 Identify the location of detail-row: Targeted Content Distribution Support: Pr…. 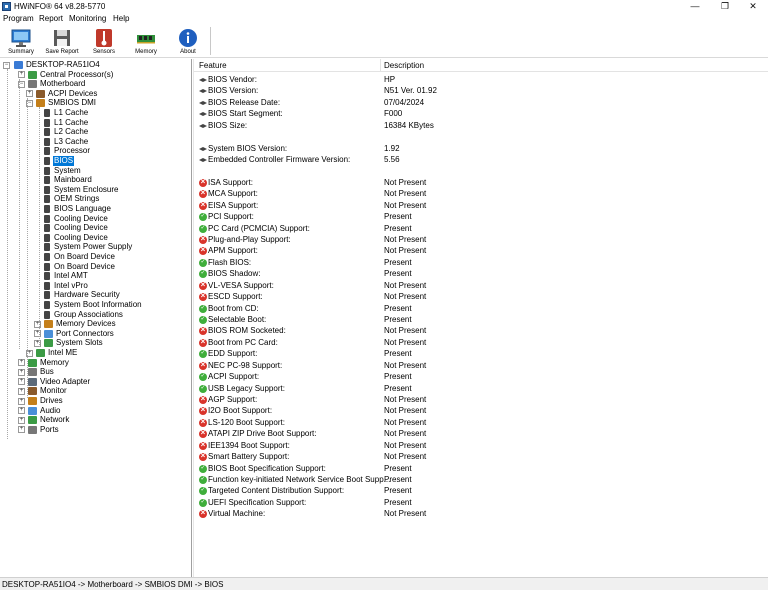
(481, 490).